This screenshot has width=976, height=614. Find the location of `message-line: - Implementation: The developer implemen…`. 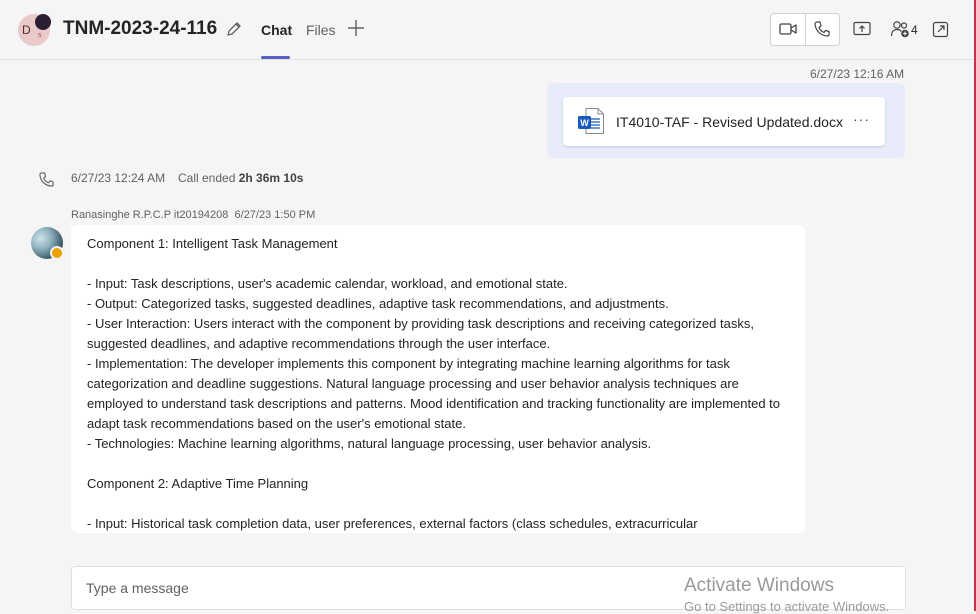

message-line: - Implementation: The developer implemen… is located at coordinates (434, 393).